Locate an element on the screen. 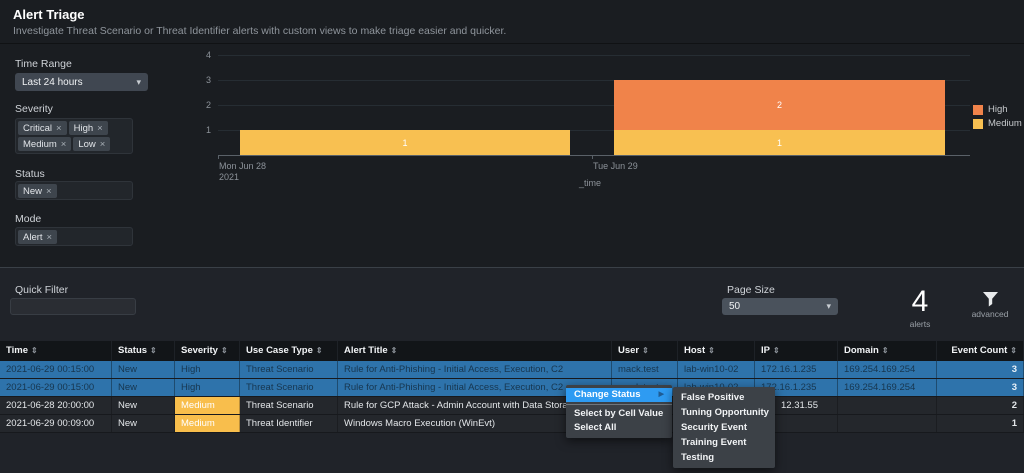  mode-filter-box: Alert × is located at coordinates (74, 236).